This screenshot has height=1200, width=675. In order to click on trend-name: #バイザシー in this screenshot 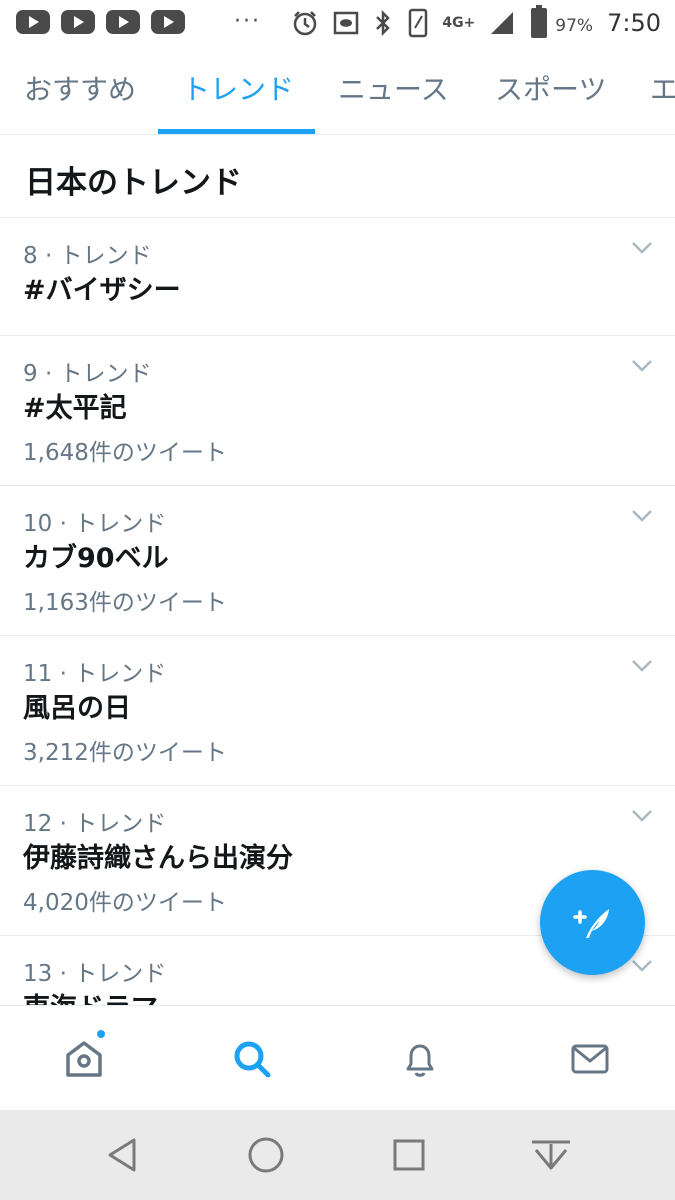, I will do `click(102, 290)`.